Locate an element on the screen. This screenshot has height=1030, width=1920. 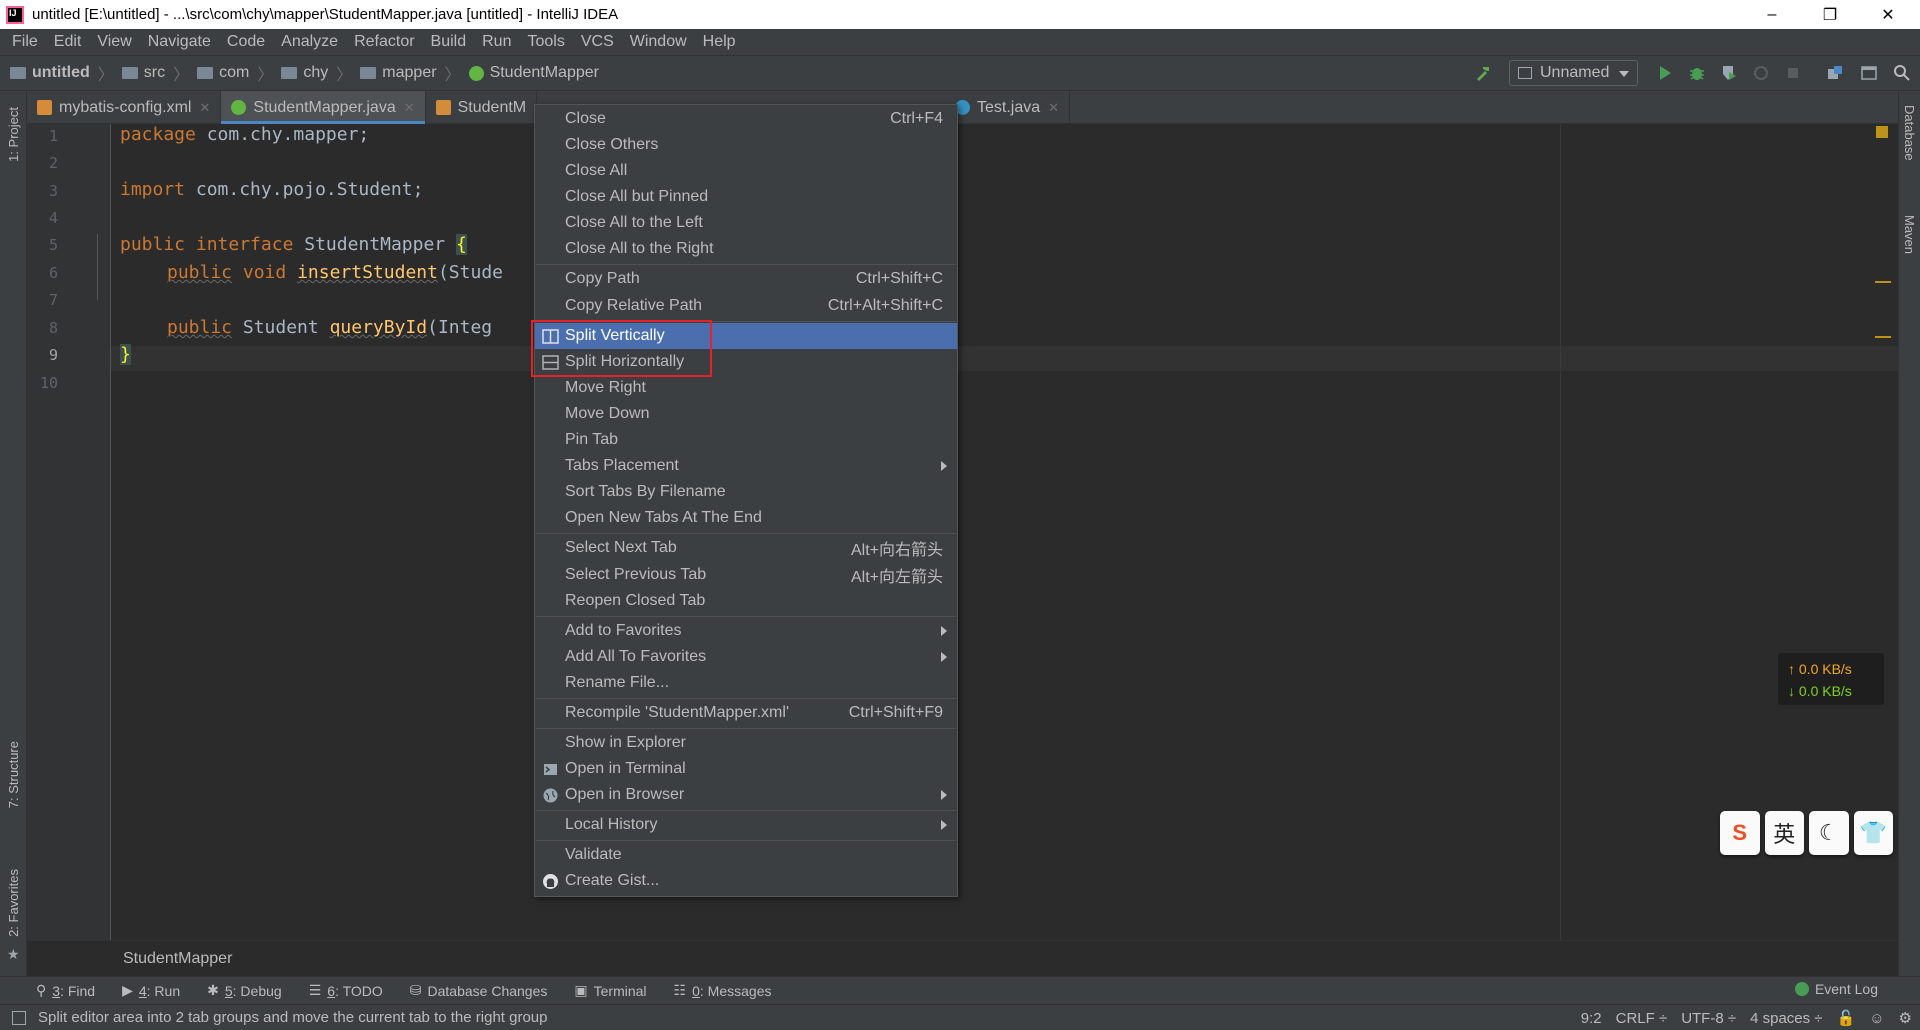
menu-separator is located at coordinates (746, 533).